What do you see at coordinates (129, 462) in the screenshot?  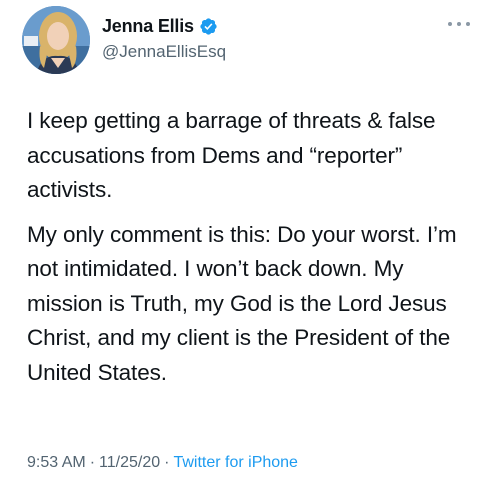 I see `tweet-date: 11/25/20` at bounding box center [129, 462].